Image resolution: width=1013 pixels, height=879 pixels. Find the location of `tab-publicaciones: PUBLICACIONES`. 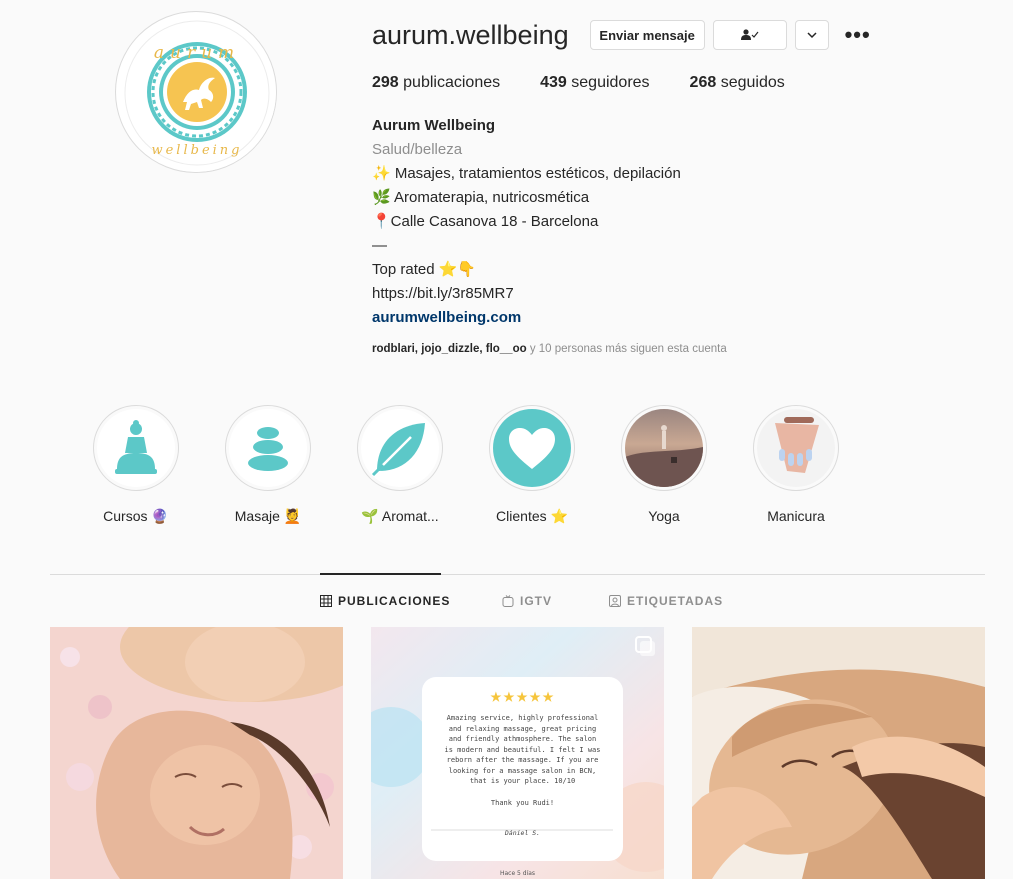

tab-publicaciones: PUBLICACIONES is located at coordinates (385, 601).